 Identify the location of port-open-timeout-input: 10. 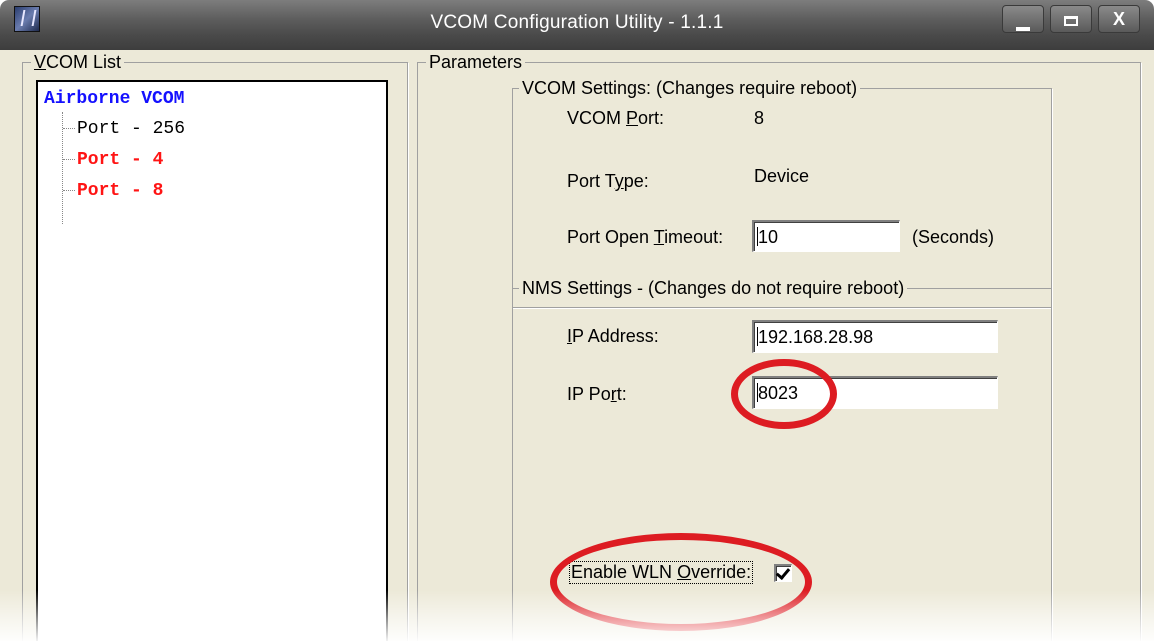
(826, 236).